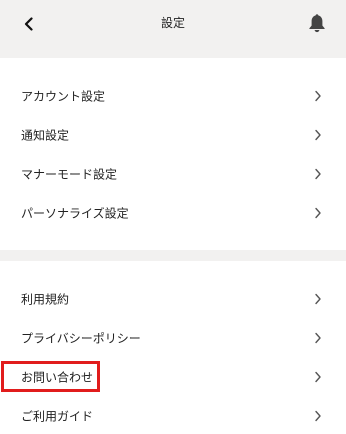  I want to click on settings-item-label: お問い合わせ, so click(57, 377).